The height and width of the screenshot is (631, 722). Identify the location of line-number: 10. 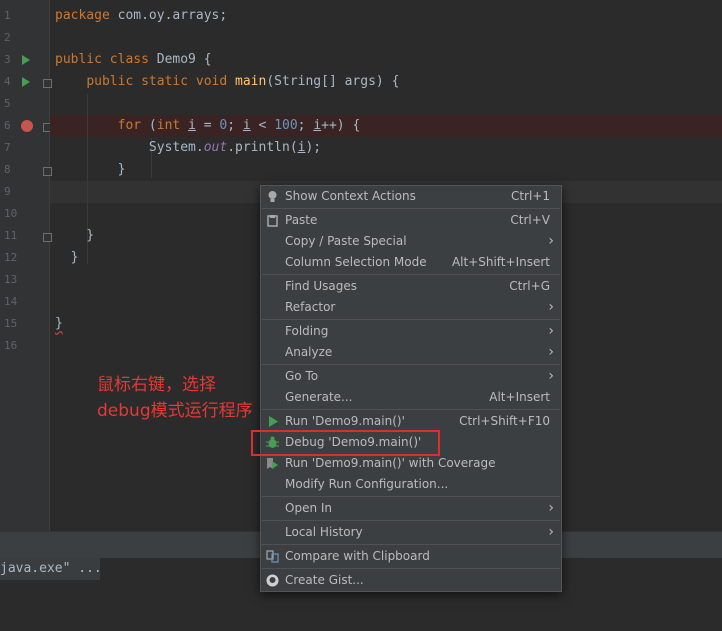
(11, 213).